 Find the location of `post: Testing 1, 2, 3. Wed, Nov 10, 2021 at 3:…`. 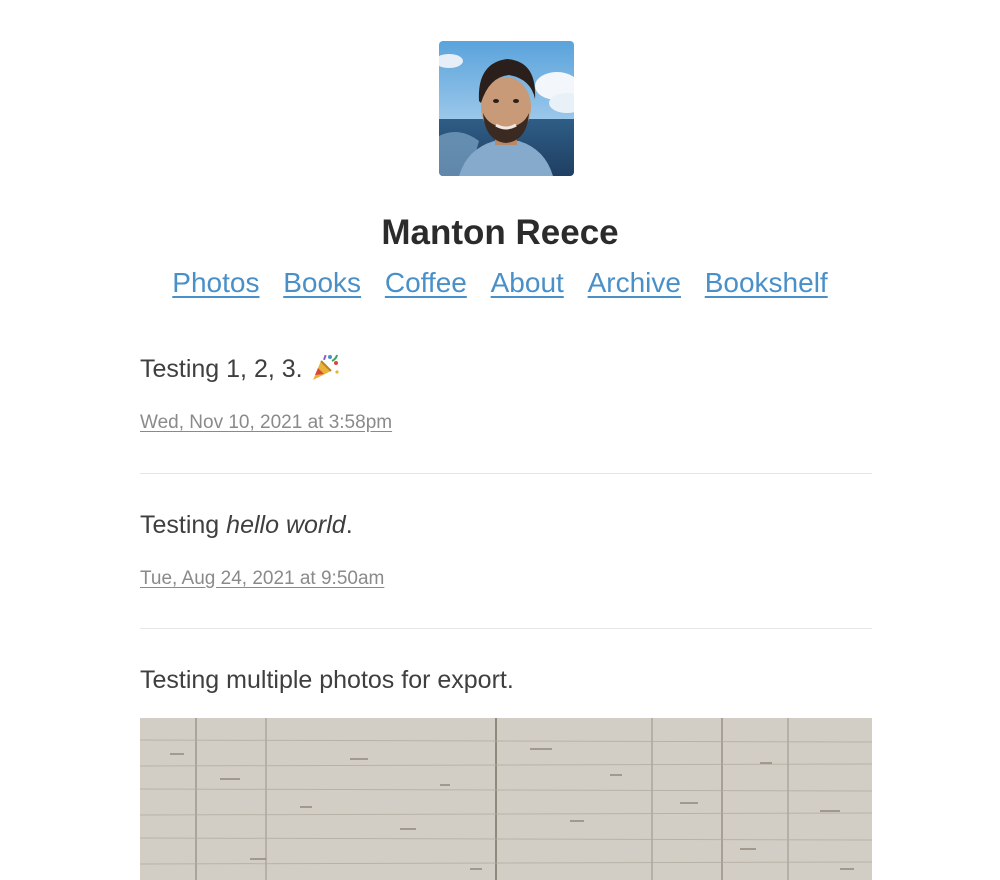

post: Testing 1, 2, 3. Wed, Nov 10, 2021 at 3:… is located at coordinates (506, 394).